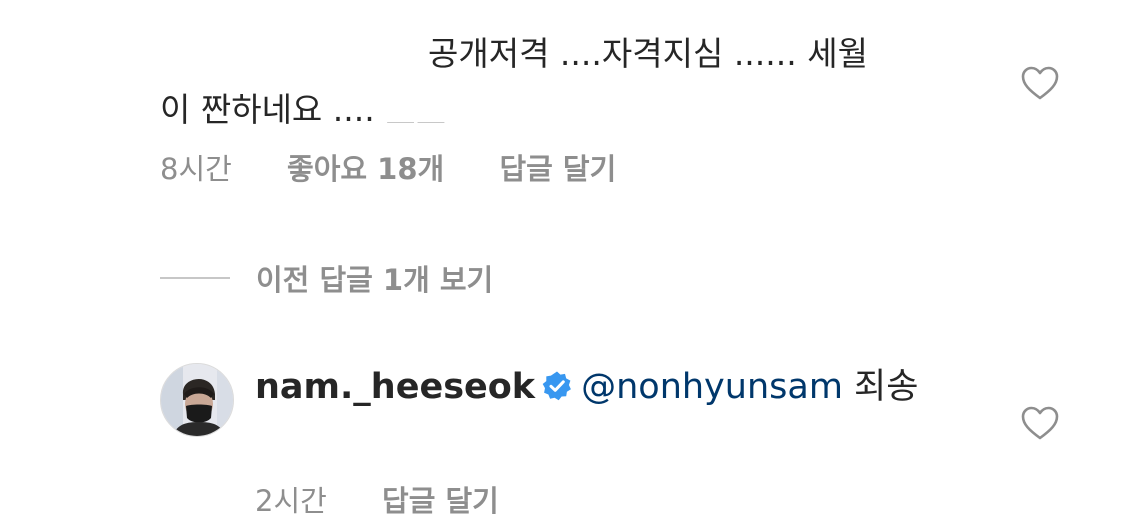  Describe the element at coordinates (291, 501) in the screenshot. I see `reply-time: 2시간` at that location.